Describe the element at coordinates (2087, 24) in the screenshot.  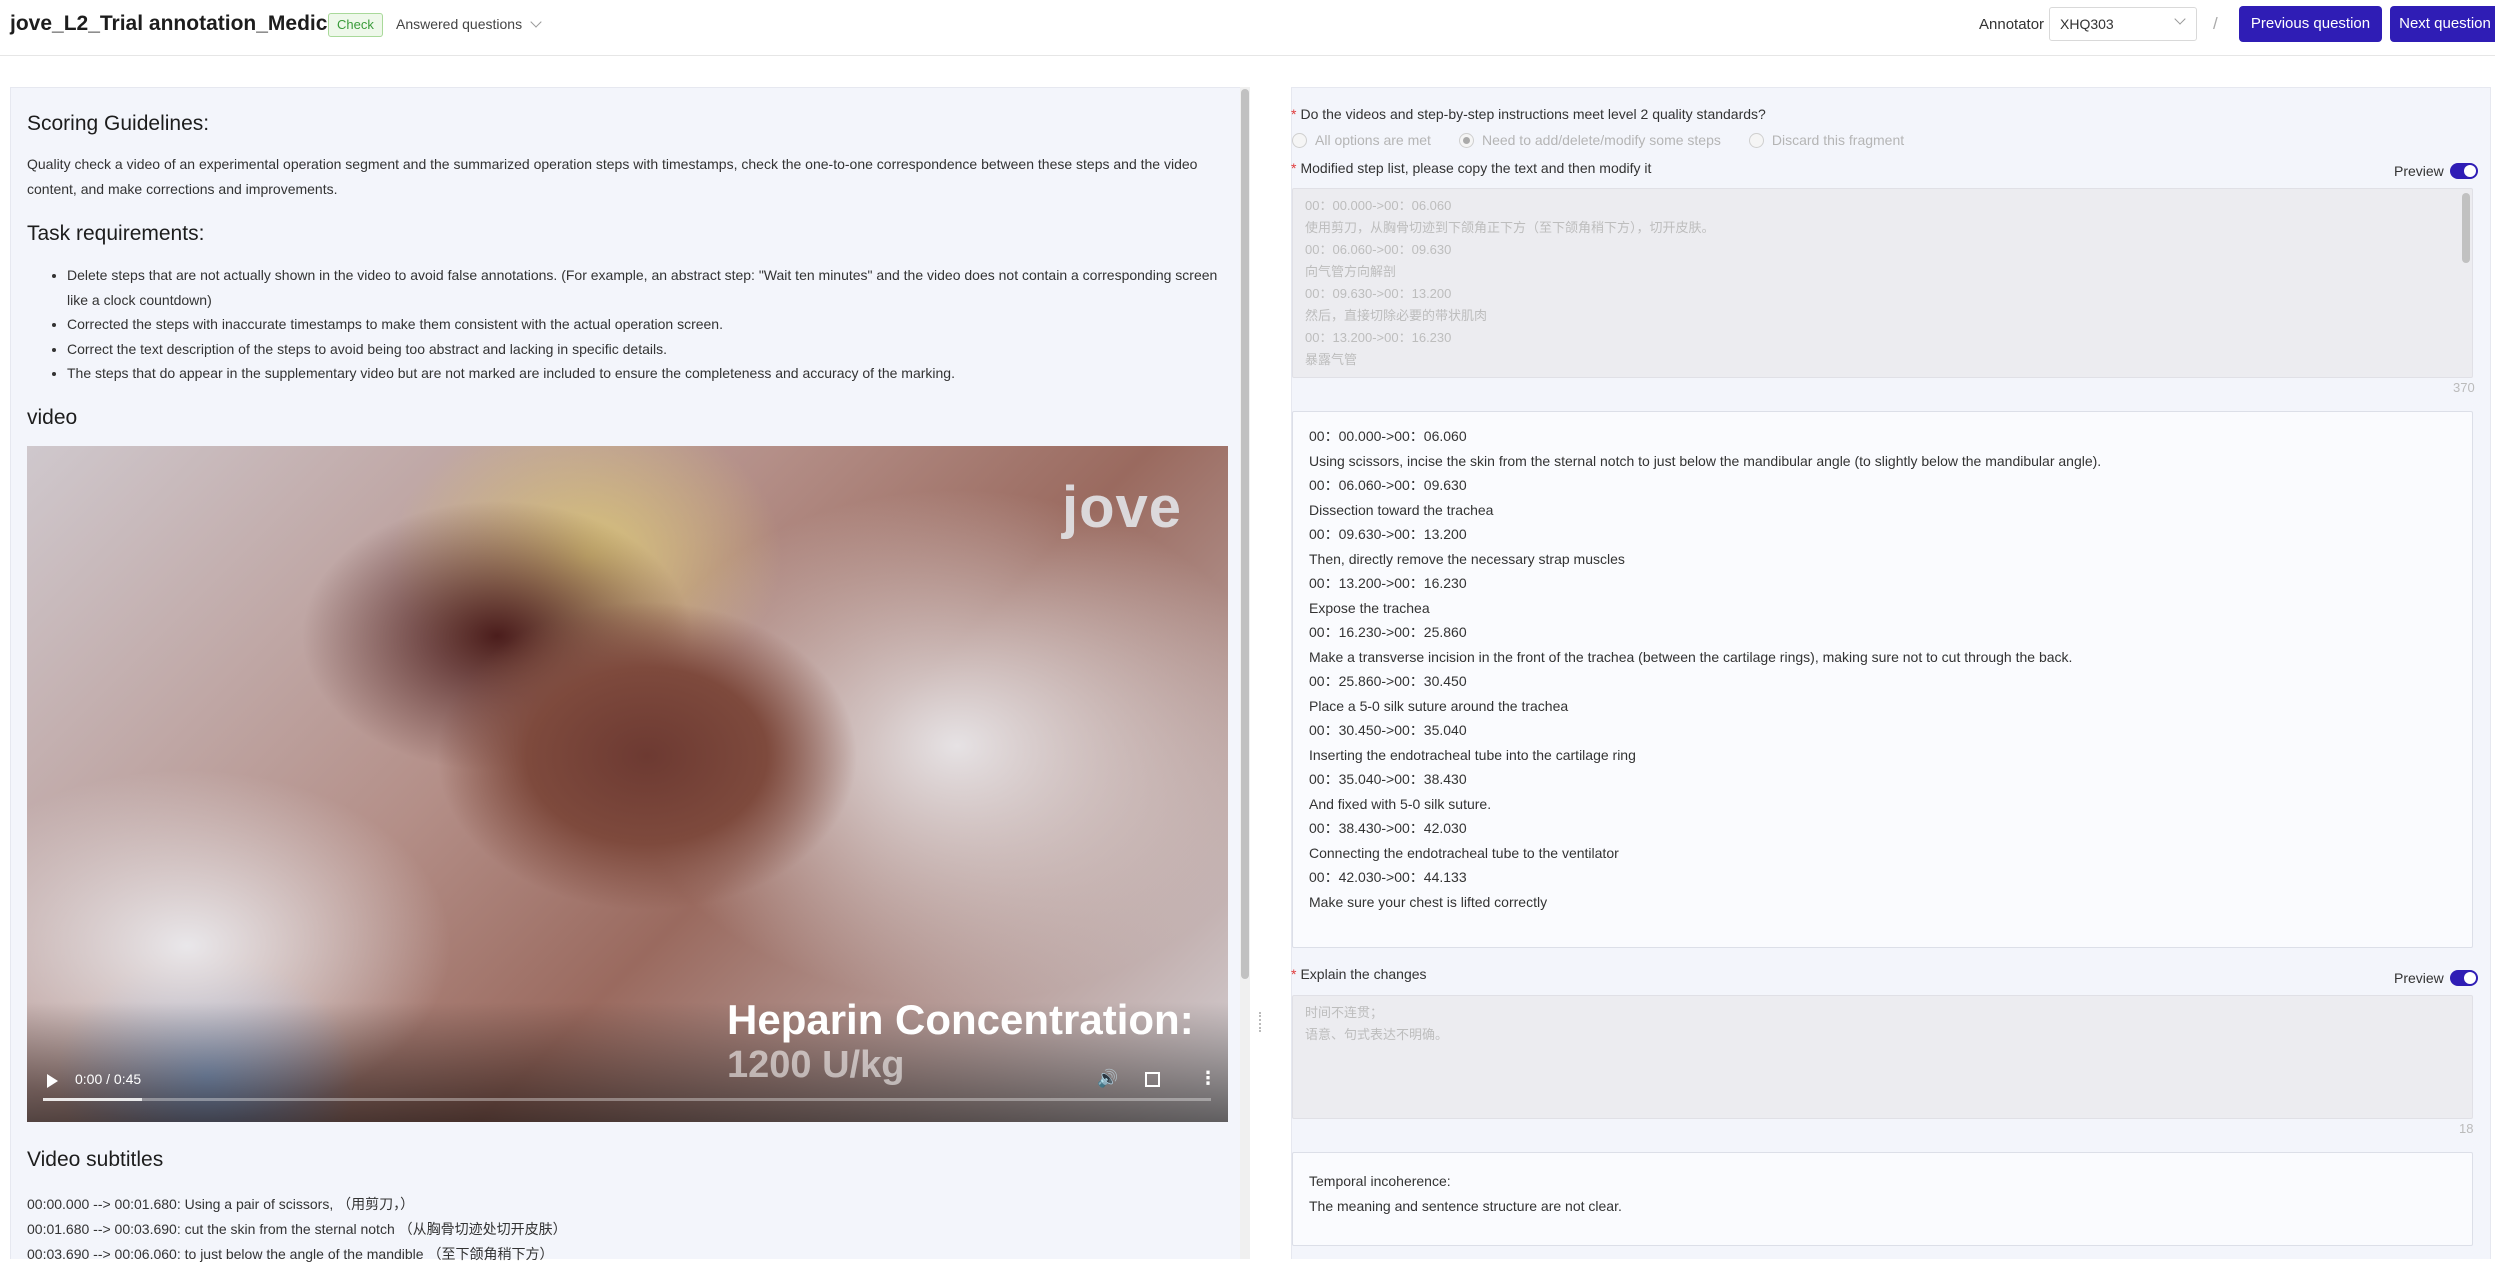
I see `annotator-value: XHQ303` at that location.